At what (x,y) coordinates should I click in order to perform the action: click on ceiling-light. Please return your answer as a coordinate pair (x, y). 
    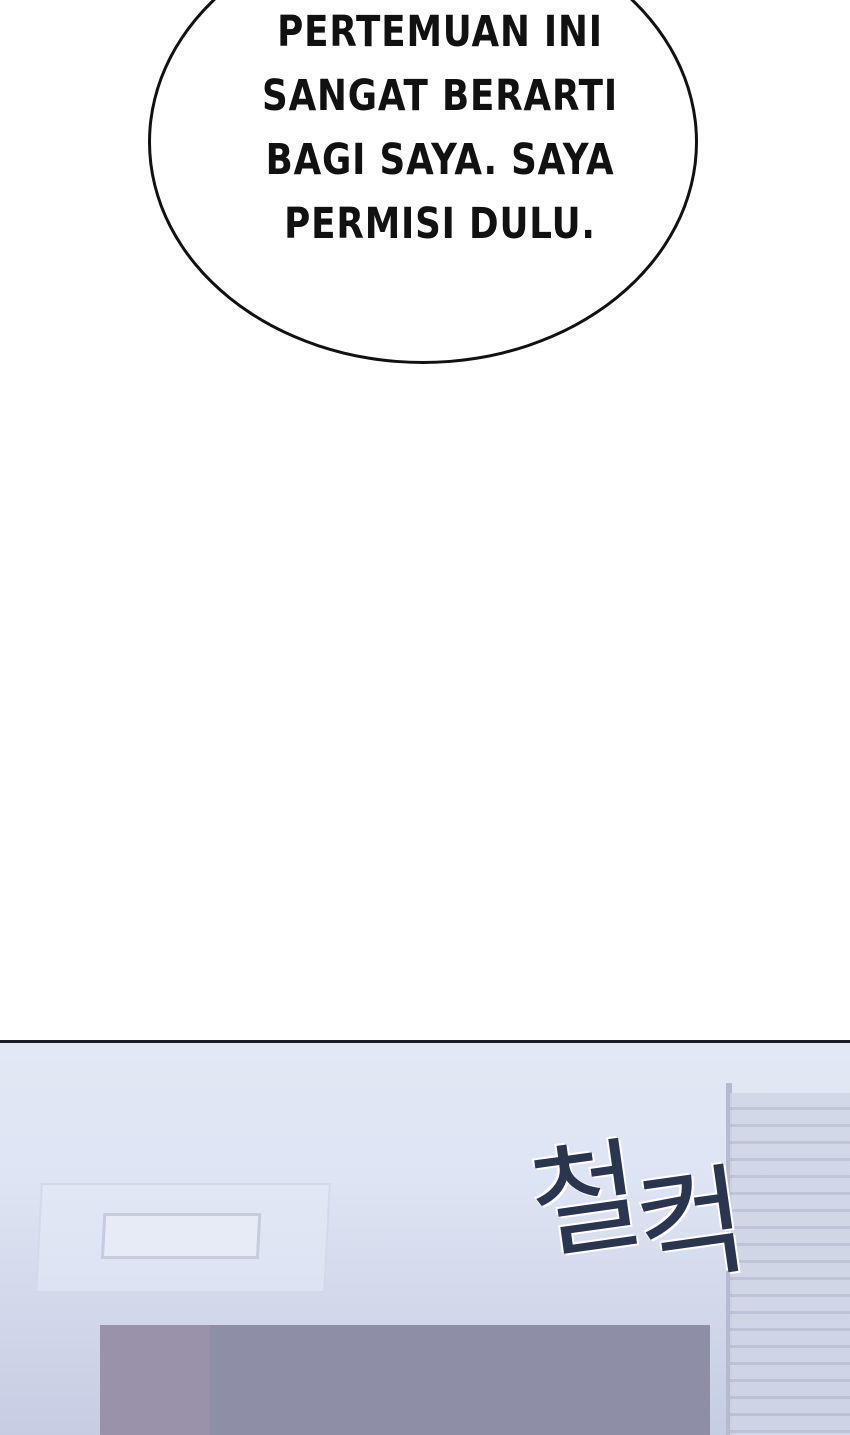
    Looking at the image, I should click on (183, 1238).